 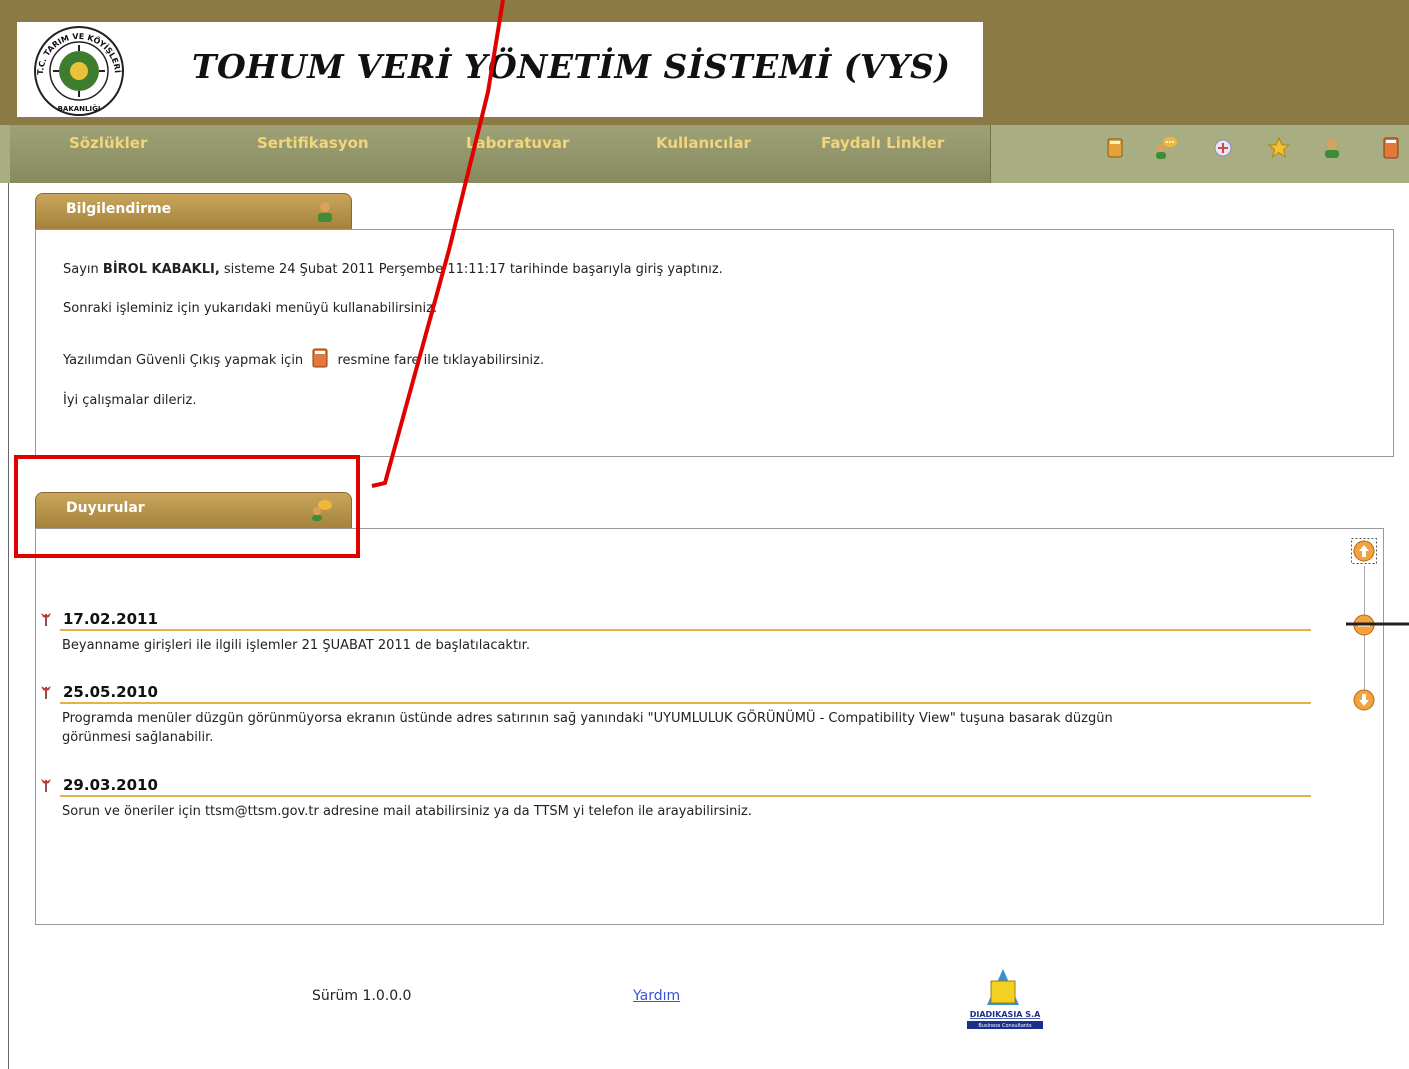 What do you see at coordinates (1364, 625) in the screenshot?
I see `scroll-thumb` at bounding box center [1364, 625].